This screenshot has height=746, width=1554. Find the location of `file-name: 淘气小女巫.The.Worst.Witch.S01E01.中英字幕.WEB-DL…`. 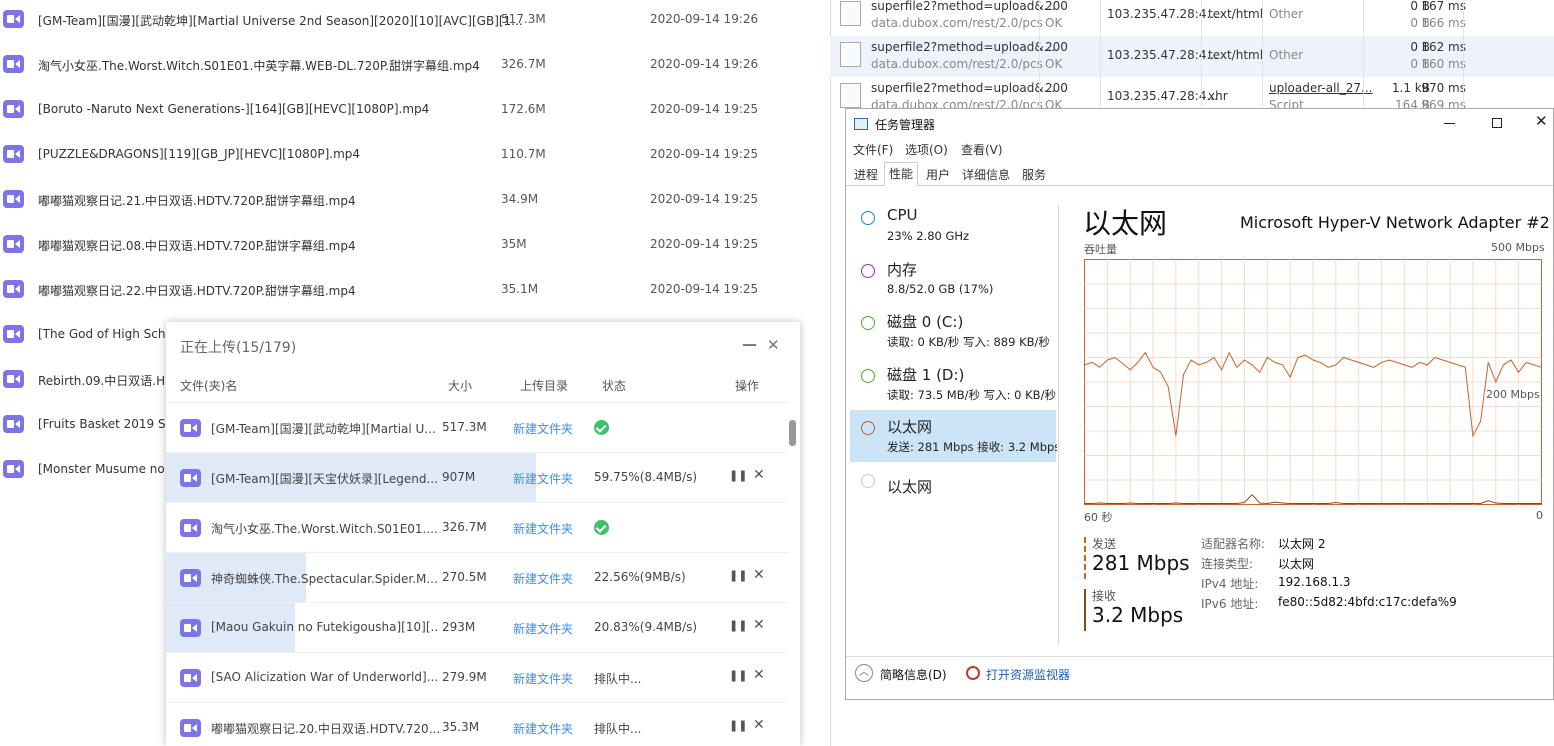

file-name: 淘气小女巫.The.Worst.Witch.S01E01.中英字幕.WEB-DL… is located at coordinates (259, 65).